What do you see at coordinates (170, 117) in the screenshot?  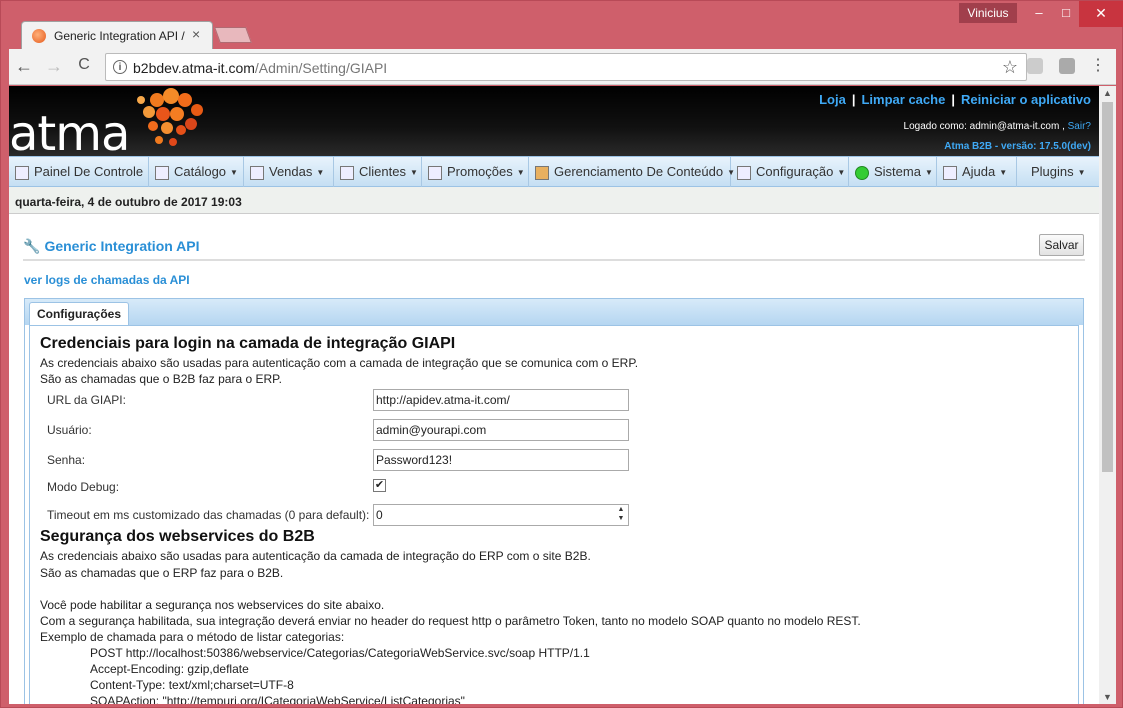 I see `logo-dots-icon` at bounding box center [170, 117].